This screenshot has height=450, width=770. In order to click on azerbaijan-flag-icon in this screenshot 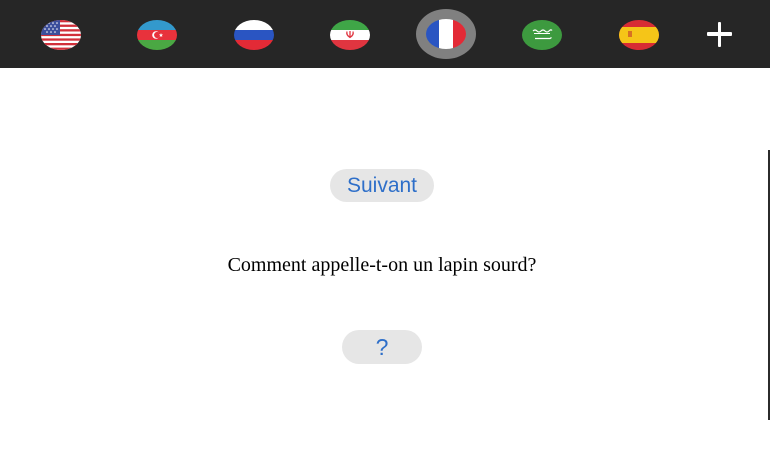, I will do `click(157, 35)`.